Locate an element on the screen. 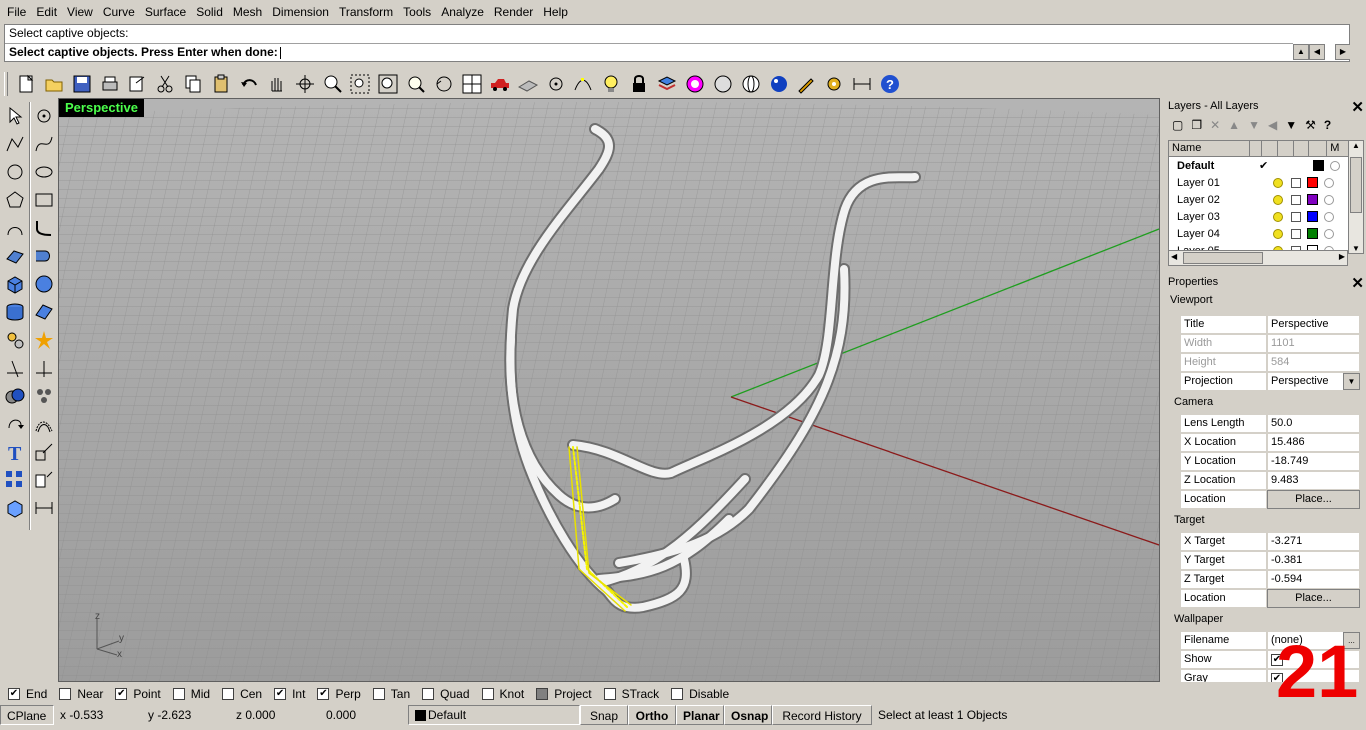 The width and height of the screenshot is (1366, 730). wireframe-sphere-icon is located at coordinates (751, 84).